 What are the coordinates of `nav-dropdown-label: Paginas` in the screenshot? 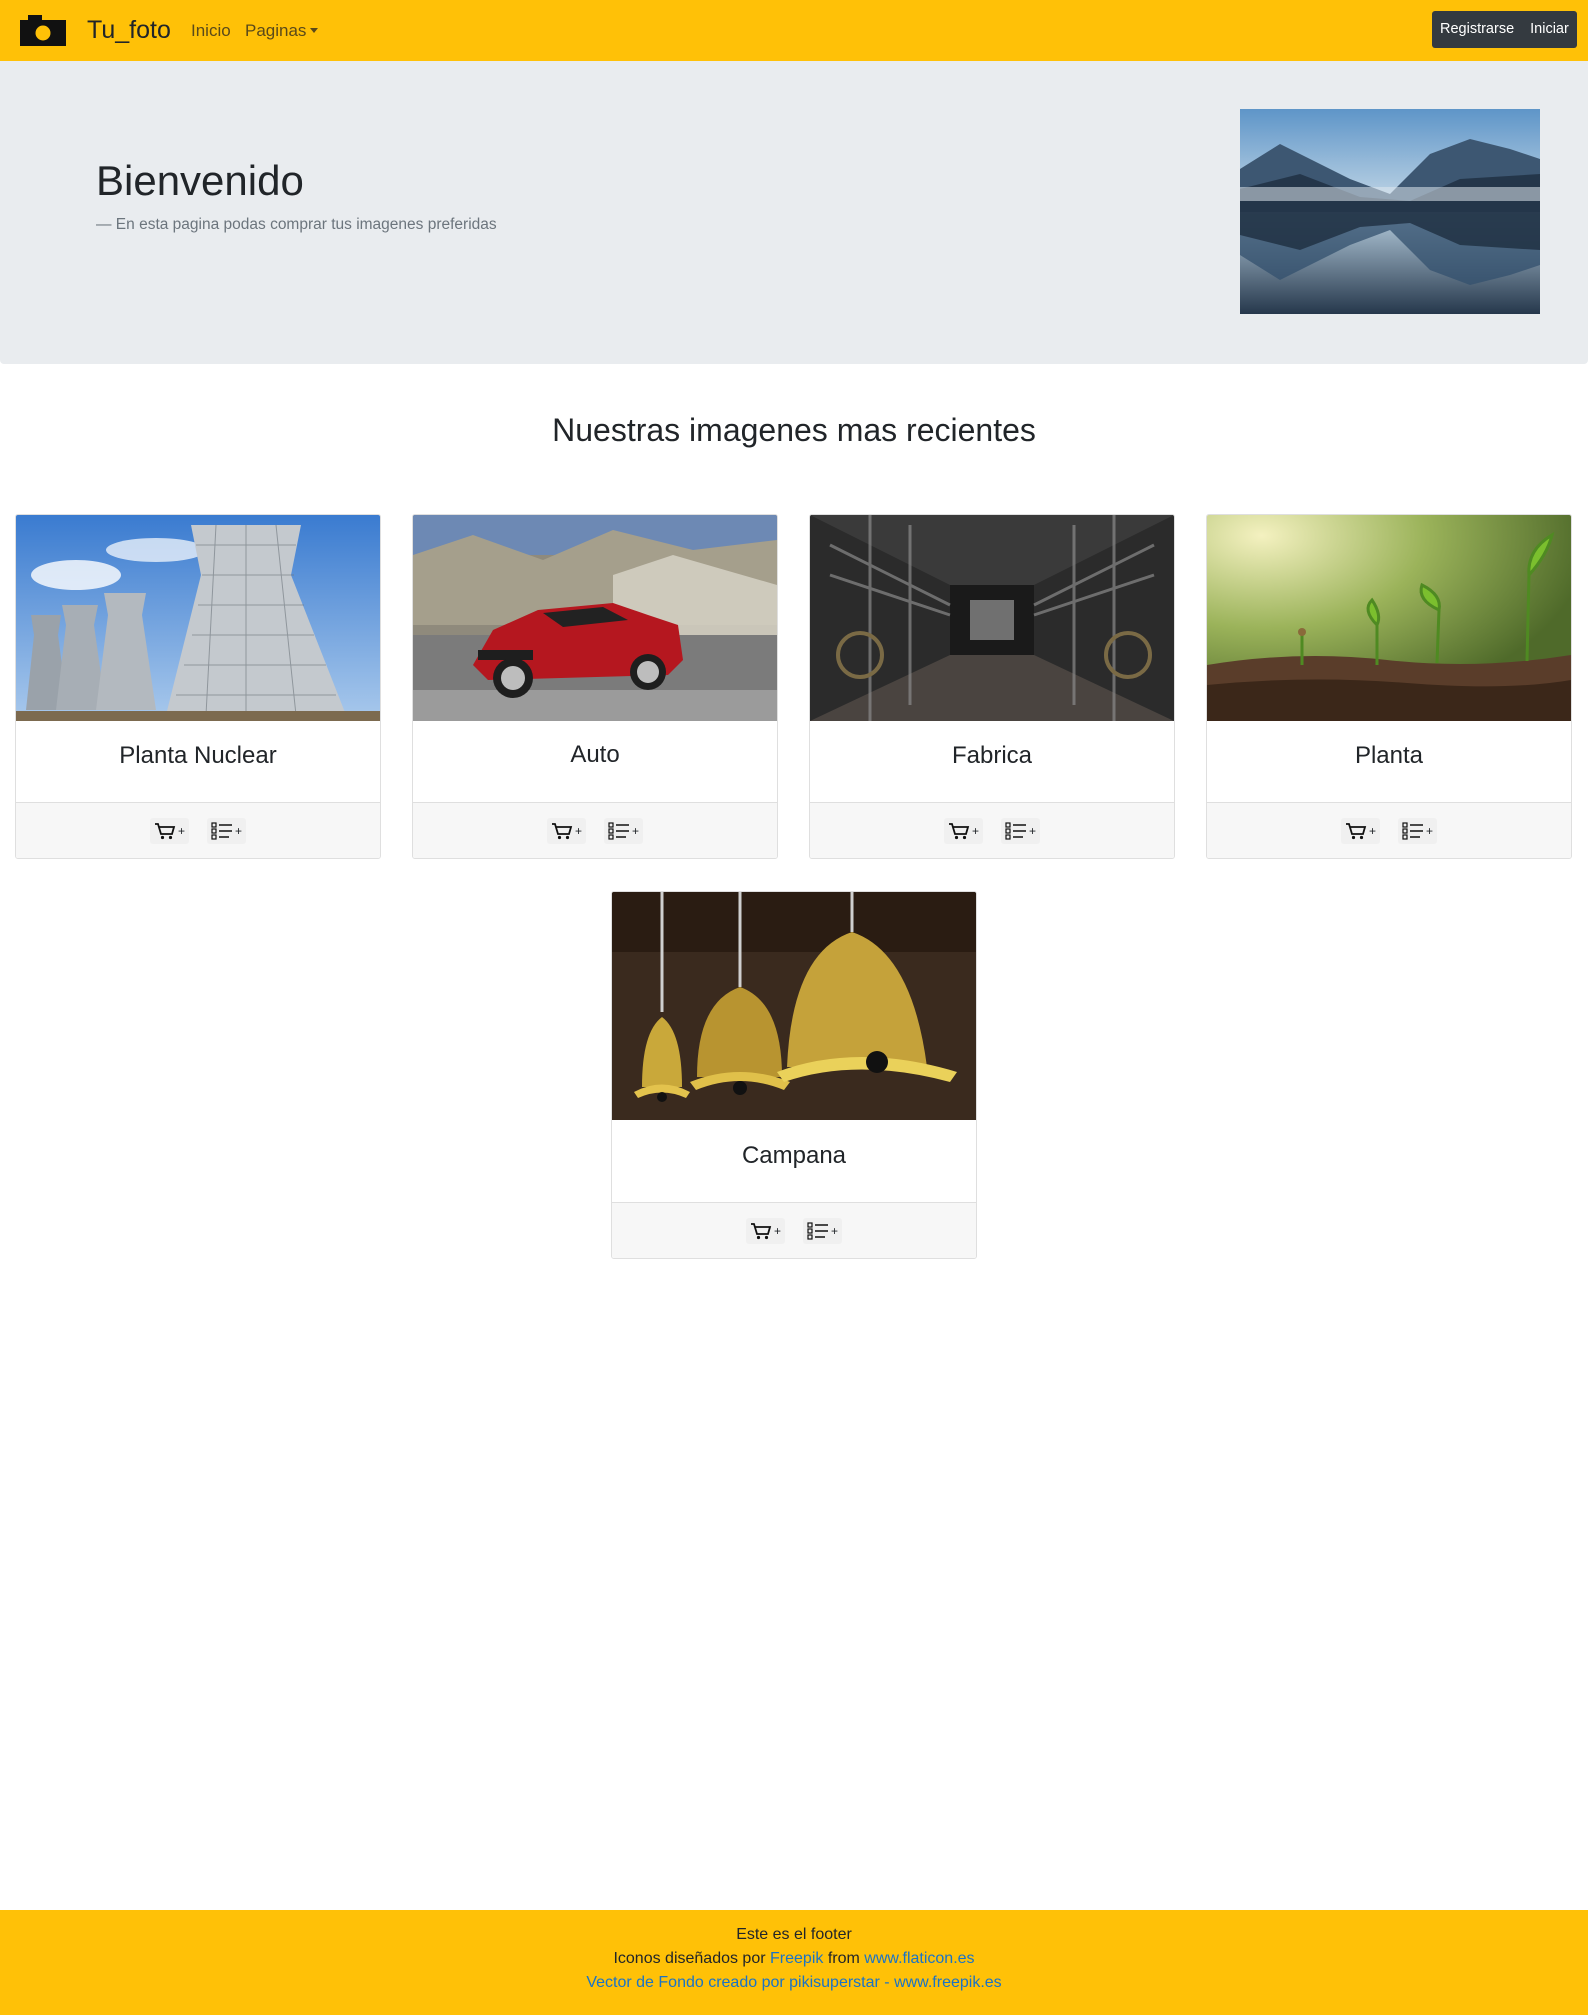 It's located at (276, 30).